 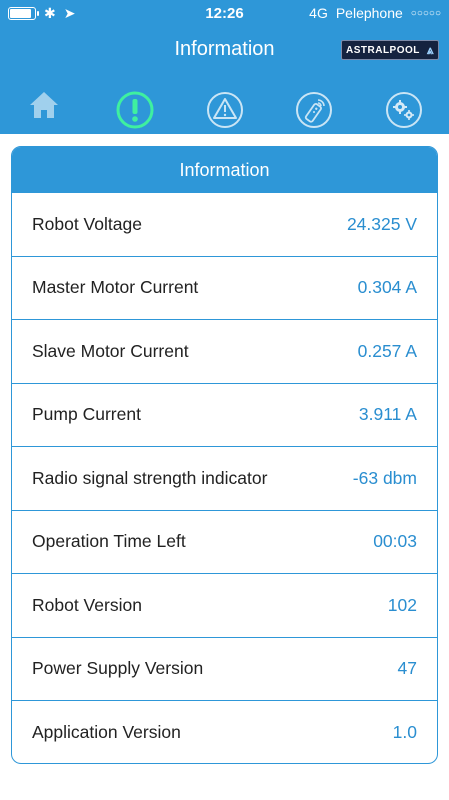 What do you see at coordinates (402, 604) in the screenshot?
I see `row-value: 102` at bounding box center [402, 604].